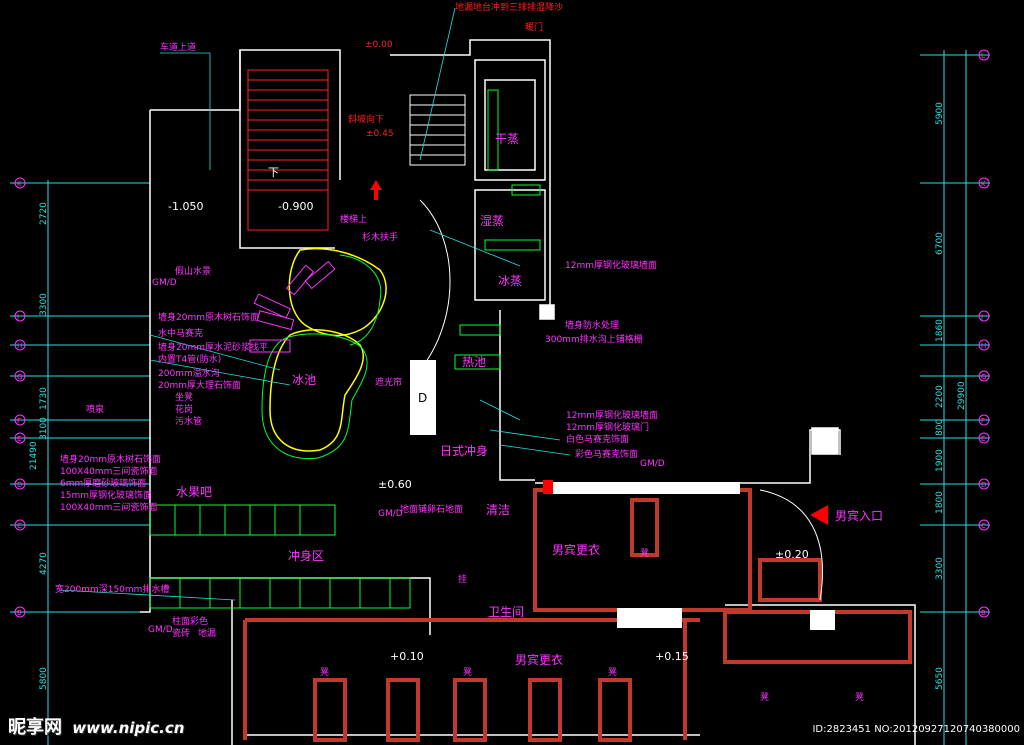  I want to click on label-bench-2: 凳, so click(467, 672).